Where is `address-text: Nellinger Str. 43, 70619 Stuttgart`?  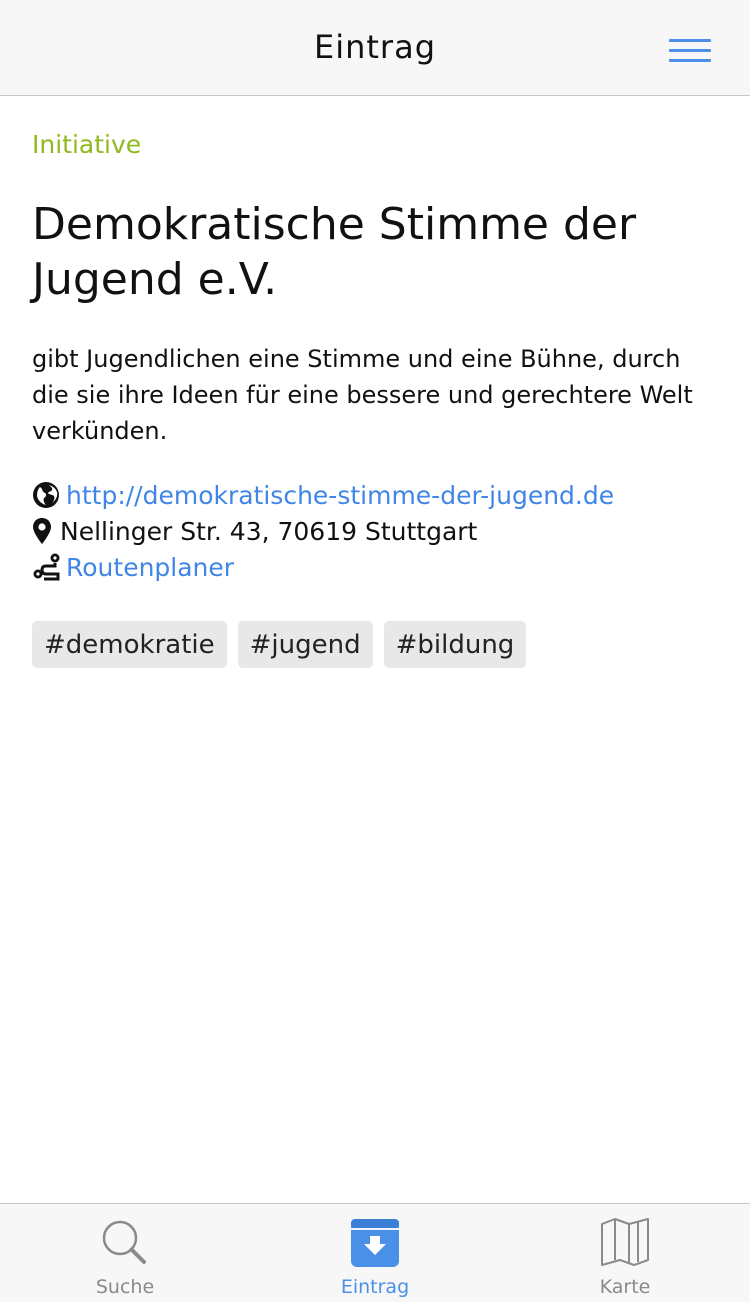
address-text: Nellinger Str. 43, 70619 Stuttgart is located at coordinates (269, 531).